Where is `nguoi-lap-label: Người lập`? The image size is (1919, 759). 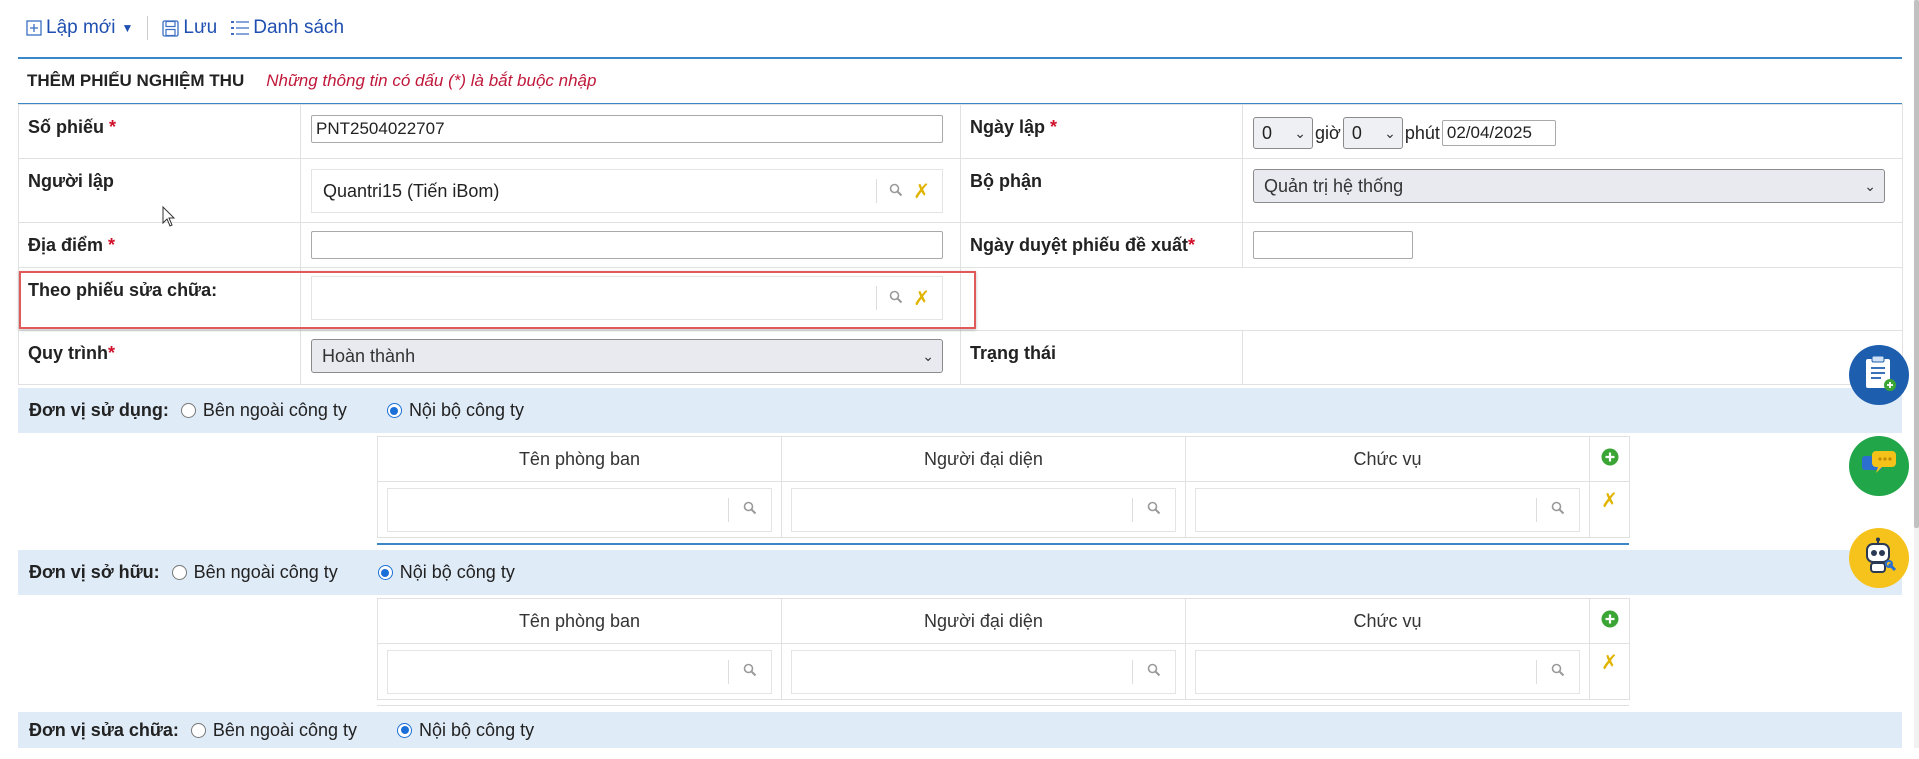
nguoi-lap-label: Người lập is located at coordinates (71, 181).